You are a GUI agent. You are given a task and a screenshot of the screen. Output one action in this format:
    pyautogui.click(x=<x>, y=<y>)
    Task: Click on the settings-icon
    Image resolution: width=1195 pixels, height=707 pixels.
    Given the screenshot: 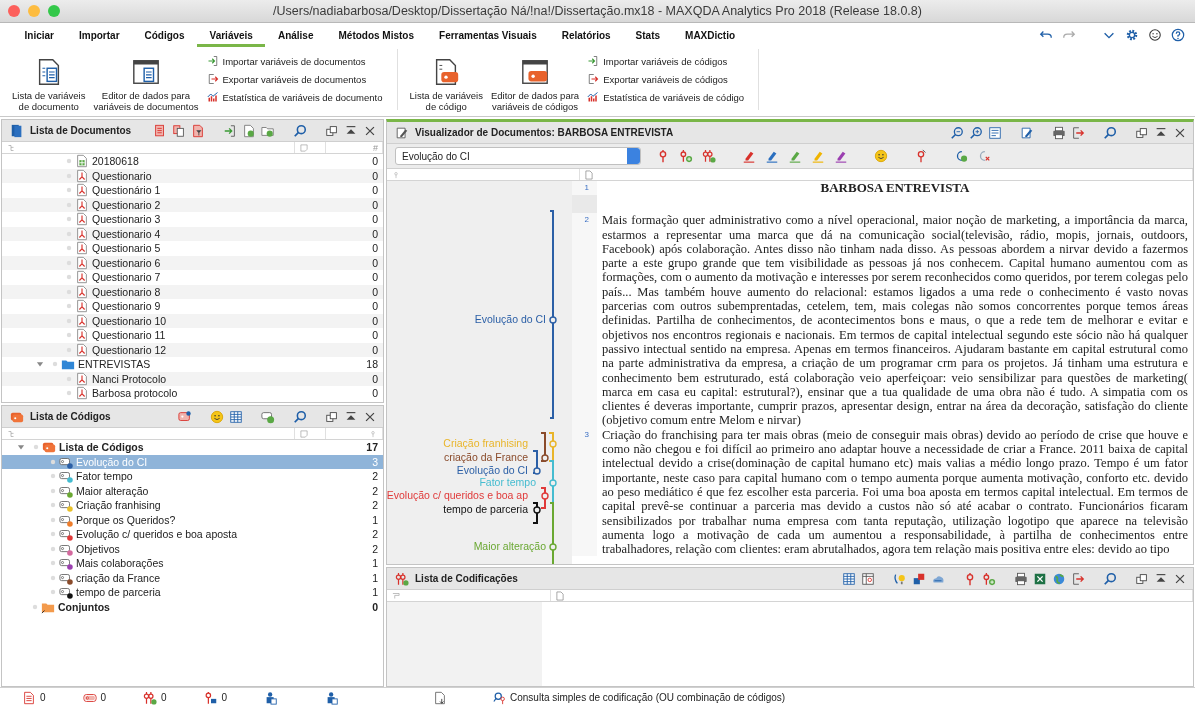 What is the action you would take?
    pyautogui.click(x=1132, y=35)
    